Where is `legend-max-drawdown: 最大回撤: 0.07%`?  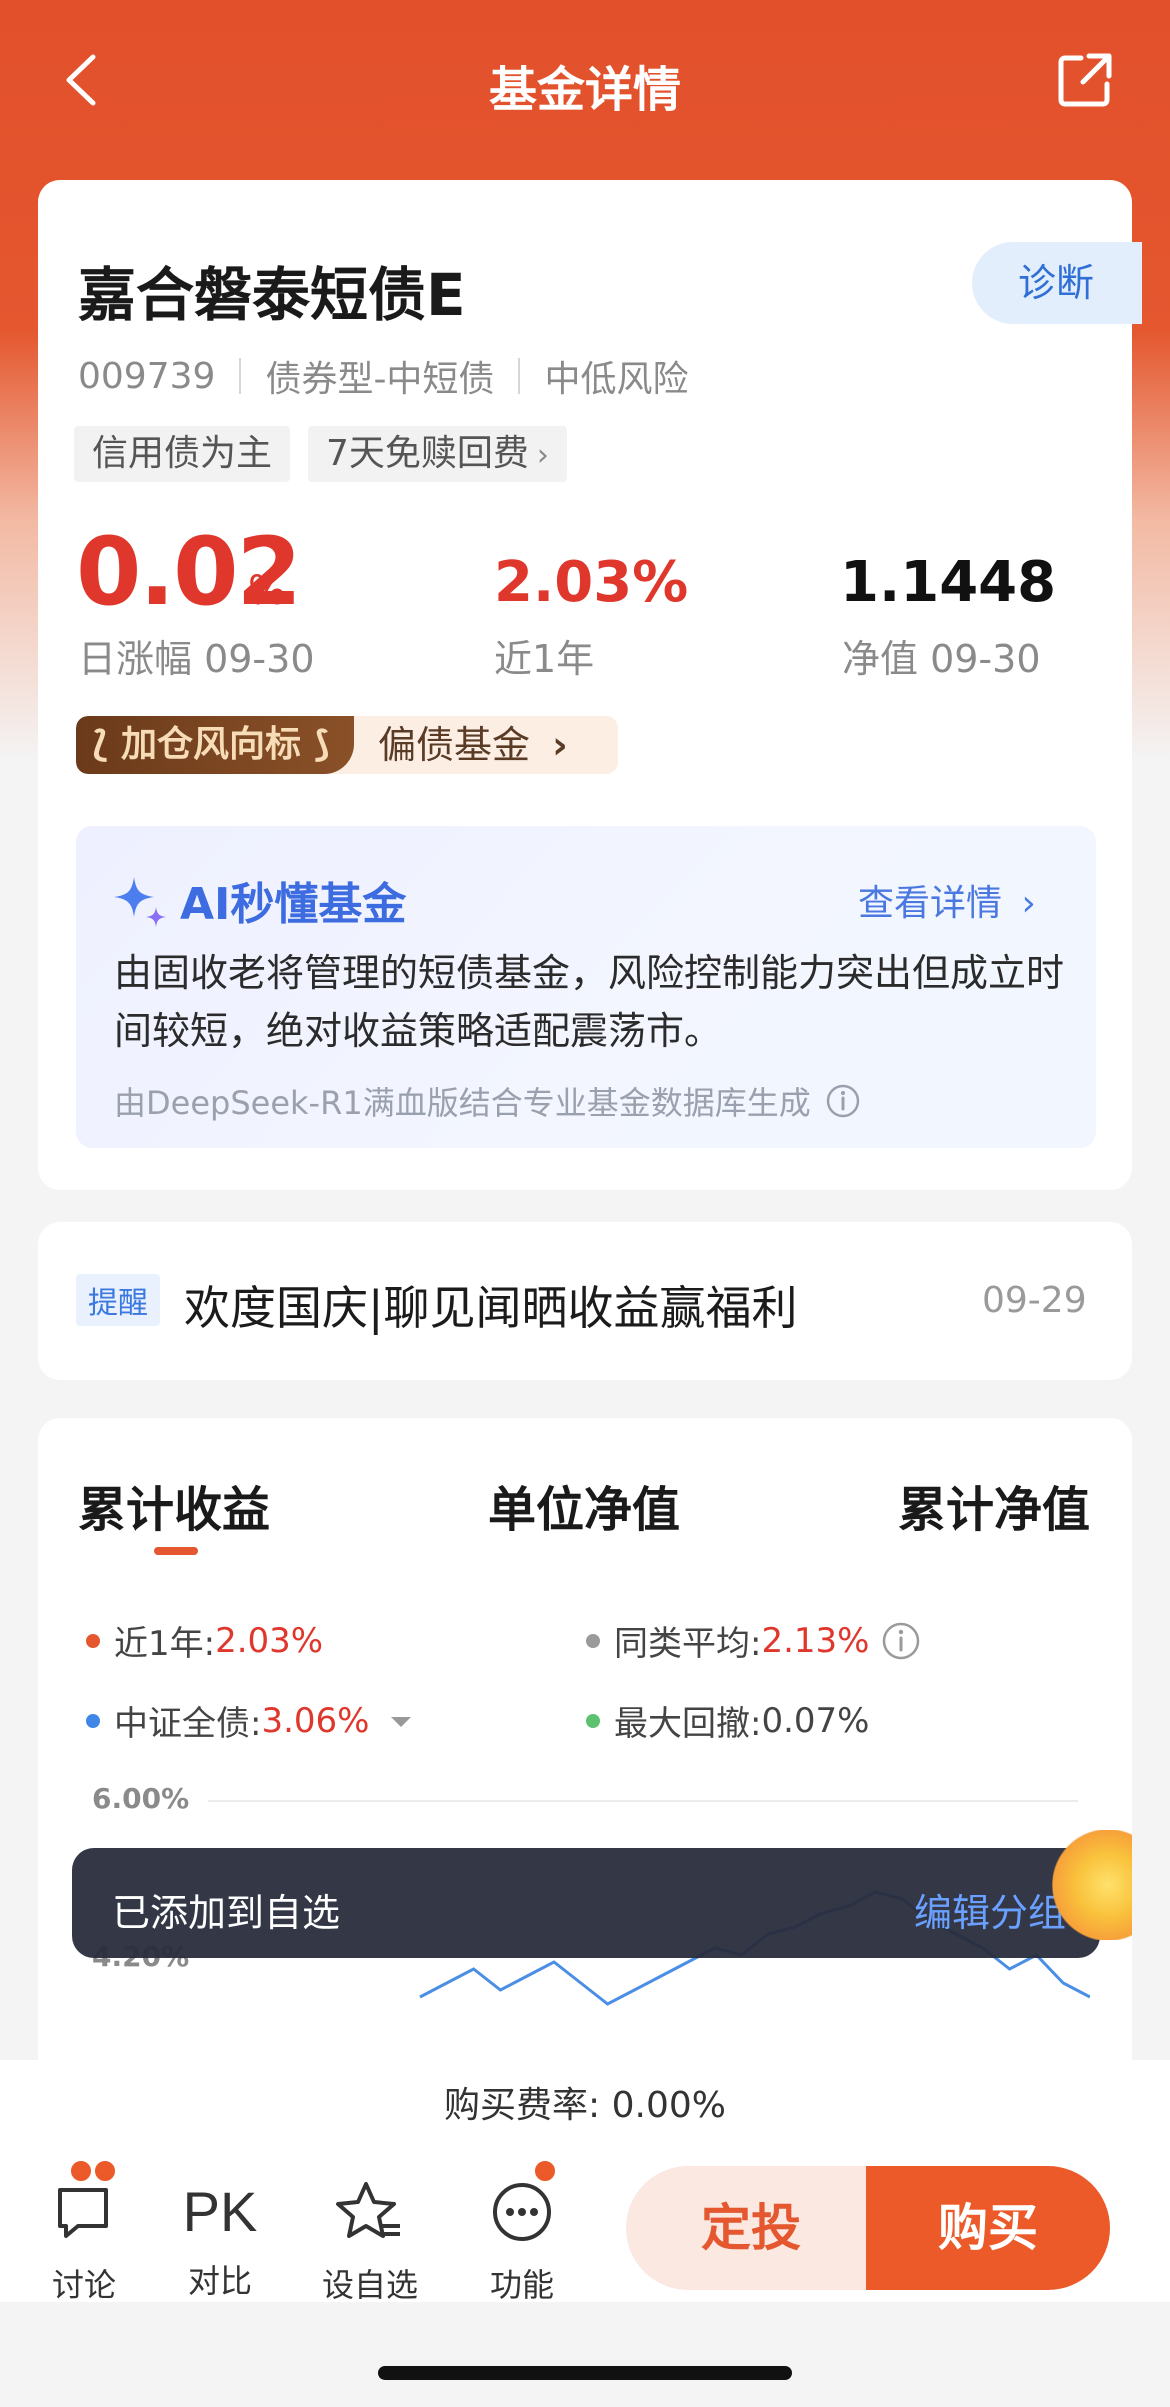
legend-max-drawdown: 最大回撤: 0.07% is located at coordinates (727, 1720).